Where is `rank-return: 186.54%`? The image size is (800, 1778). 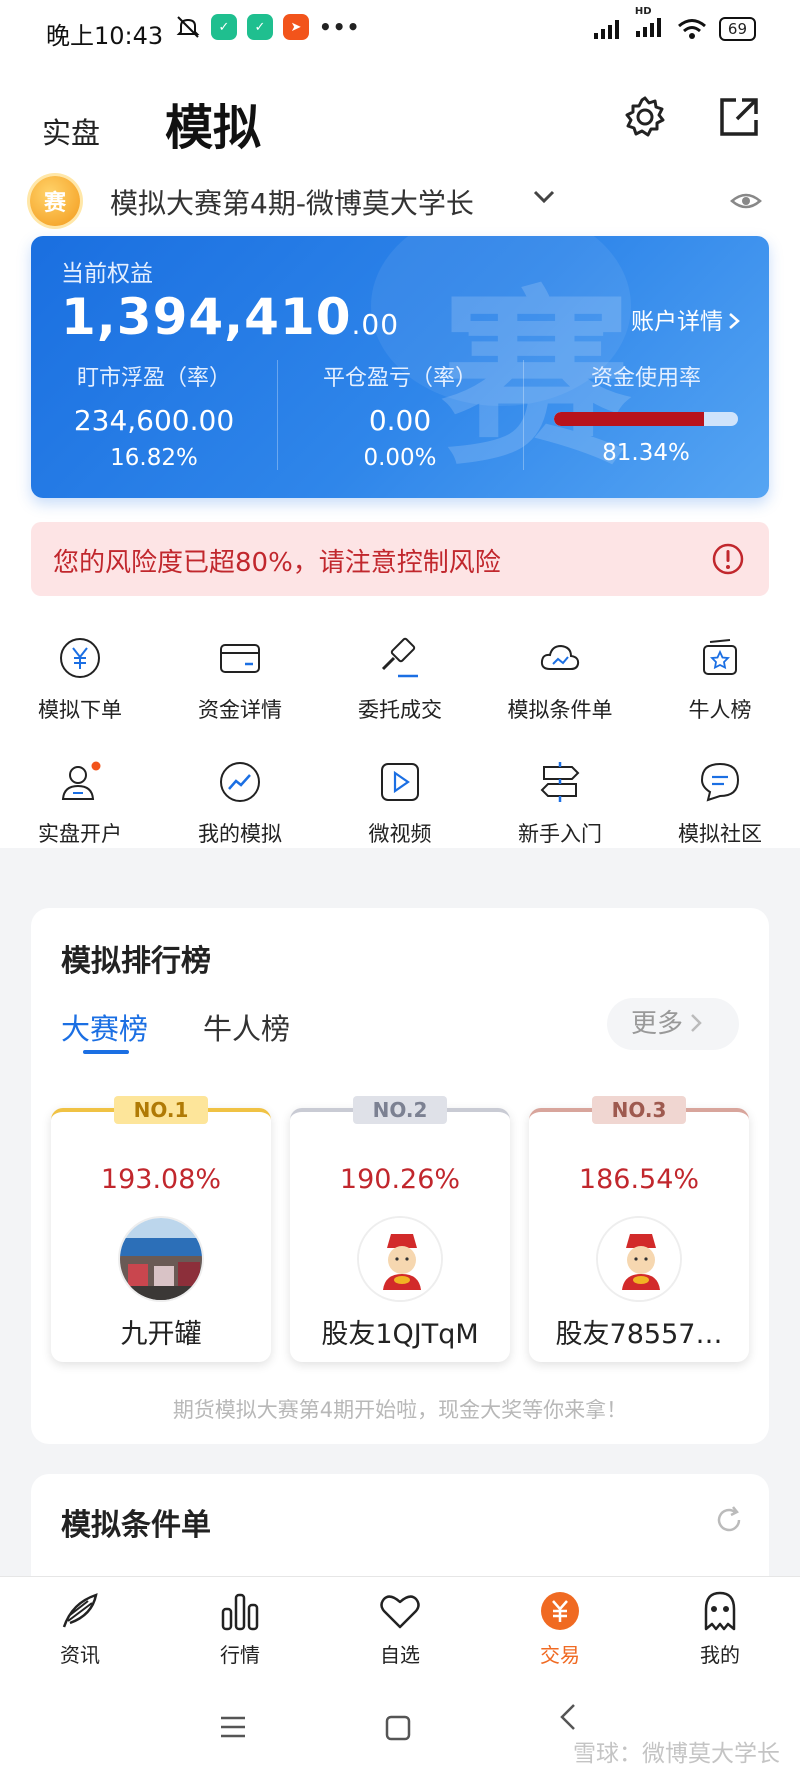
rank-return: 186.54% is located at coordinates (639, 1179).